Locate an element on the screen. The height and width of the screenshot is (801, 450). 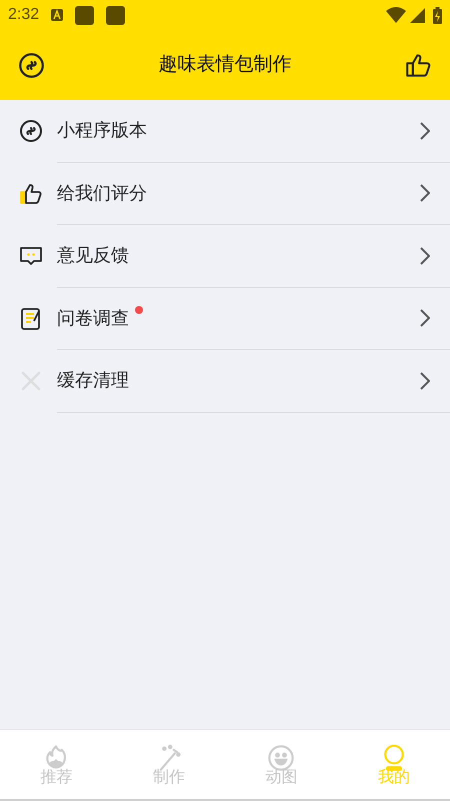
wifi-icon is located at coordinates (396, 15).